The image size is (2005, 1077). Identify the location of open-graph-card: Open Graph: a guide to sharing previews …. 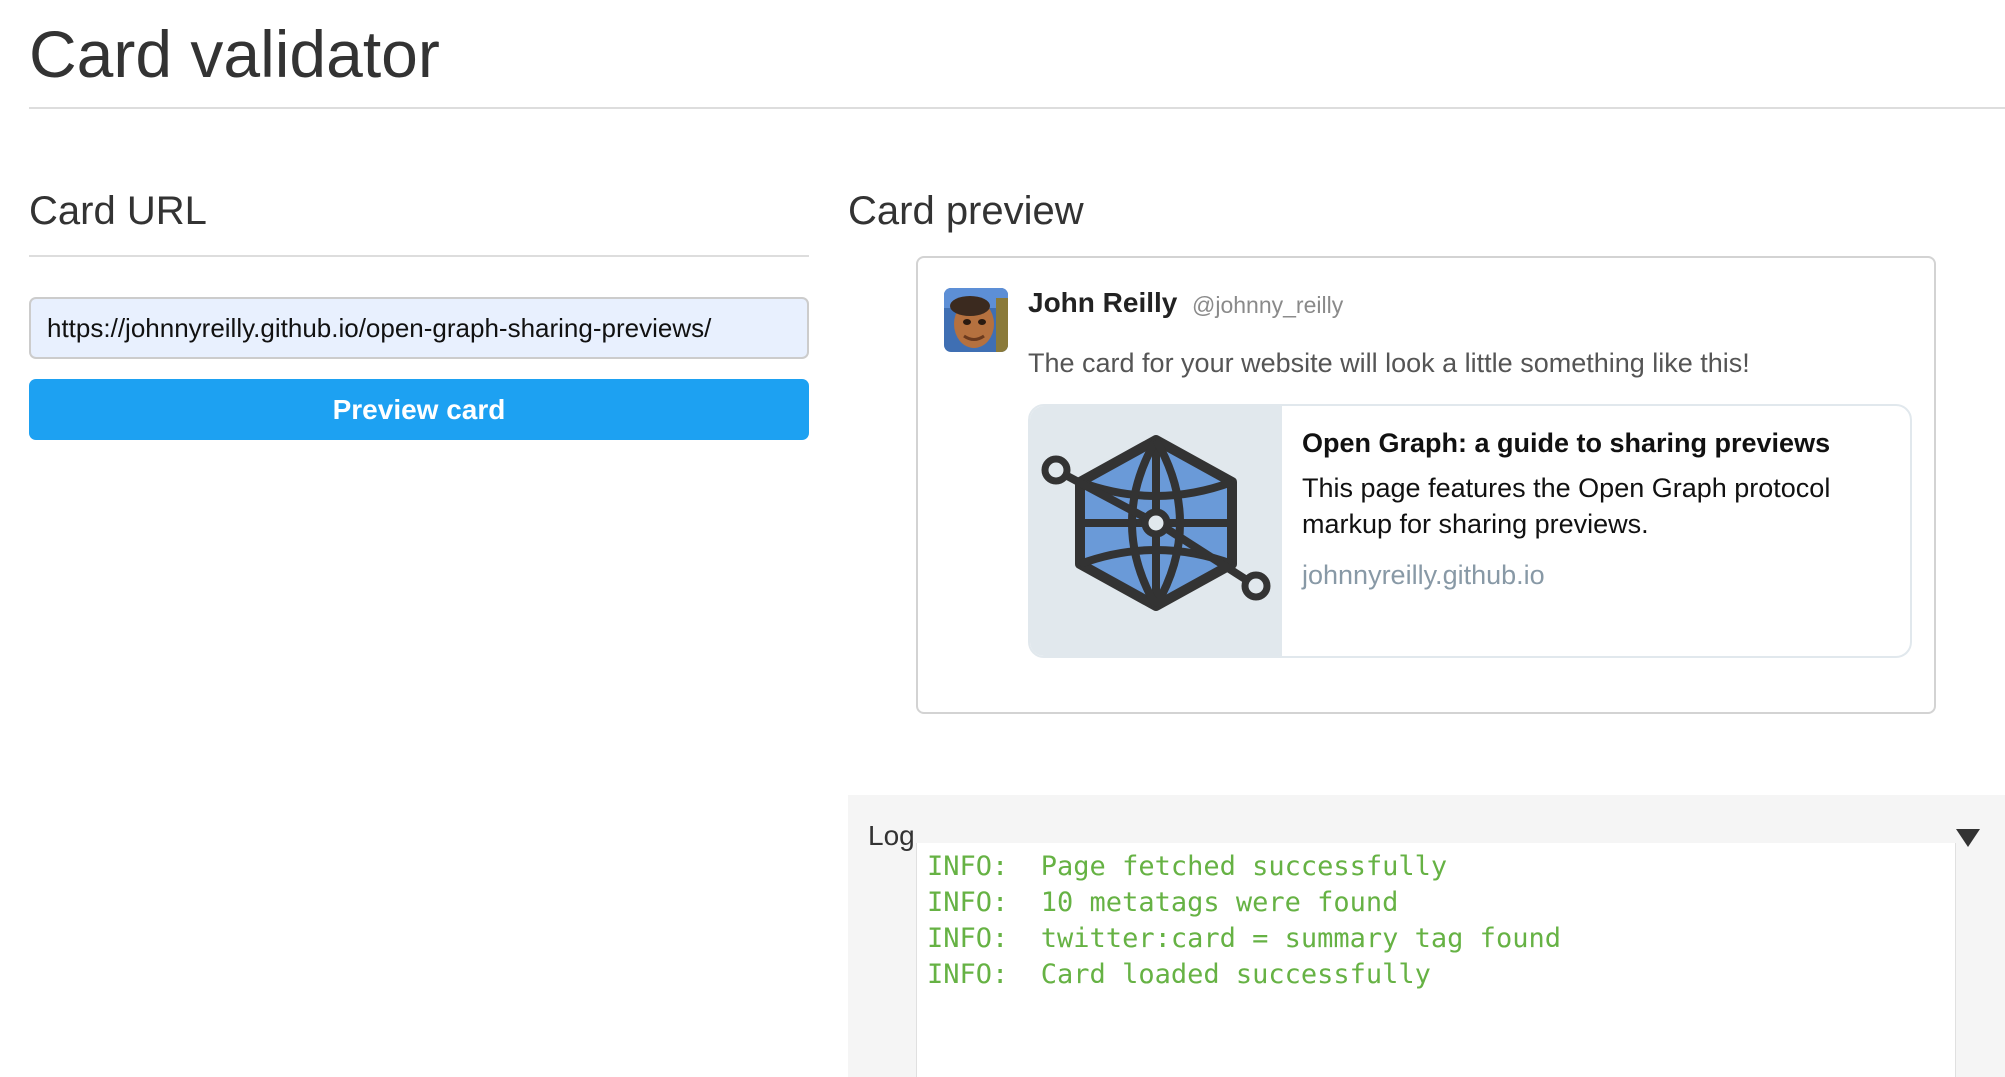
(1470, 531).